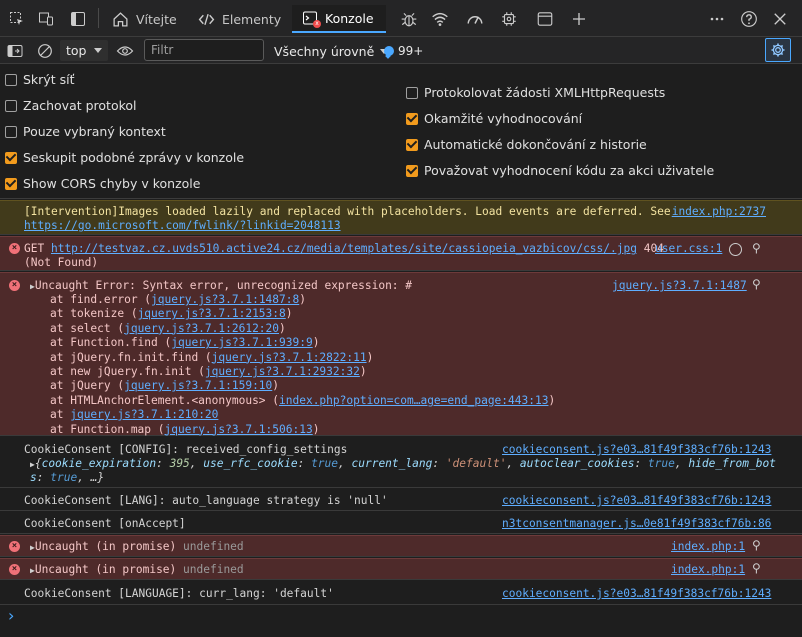 This screenshot has height=637, width=802. What do you see at coordinates (80, 105) in the screenshot?
I see `preserve-log-label: Zachovat protokol` at bounding box center [80, 105].